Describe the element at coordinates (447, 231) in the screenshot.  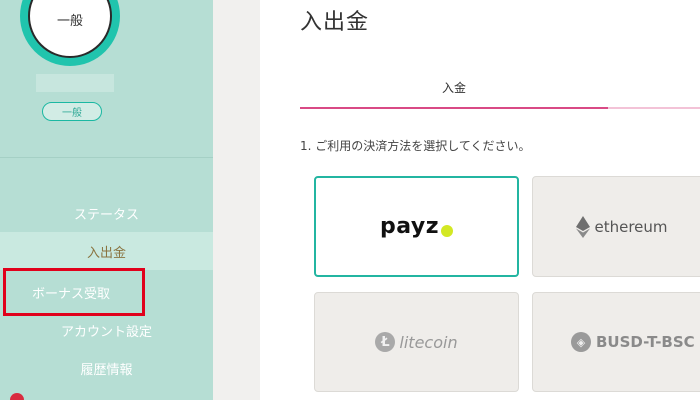
I see `payz-dot-icon` at that location.